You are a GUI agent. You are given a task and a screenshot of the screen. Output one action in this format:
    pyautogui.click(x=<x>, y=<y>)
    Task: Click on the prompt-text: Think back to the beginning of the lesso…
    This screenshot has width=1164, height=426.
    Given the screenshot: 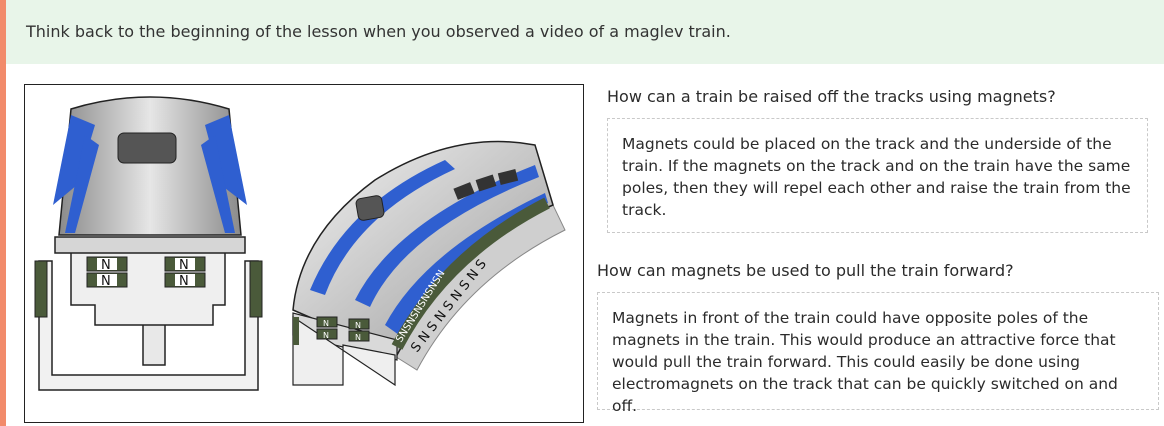 What is the action you would take?
    pyautogui.click(x=378, y=31)
    